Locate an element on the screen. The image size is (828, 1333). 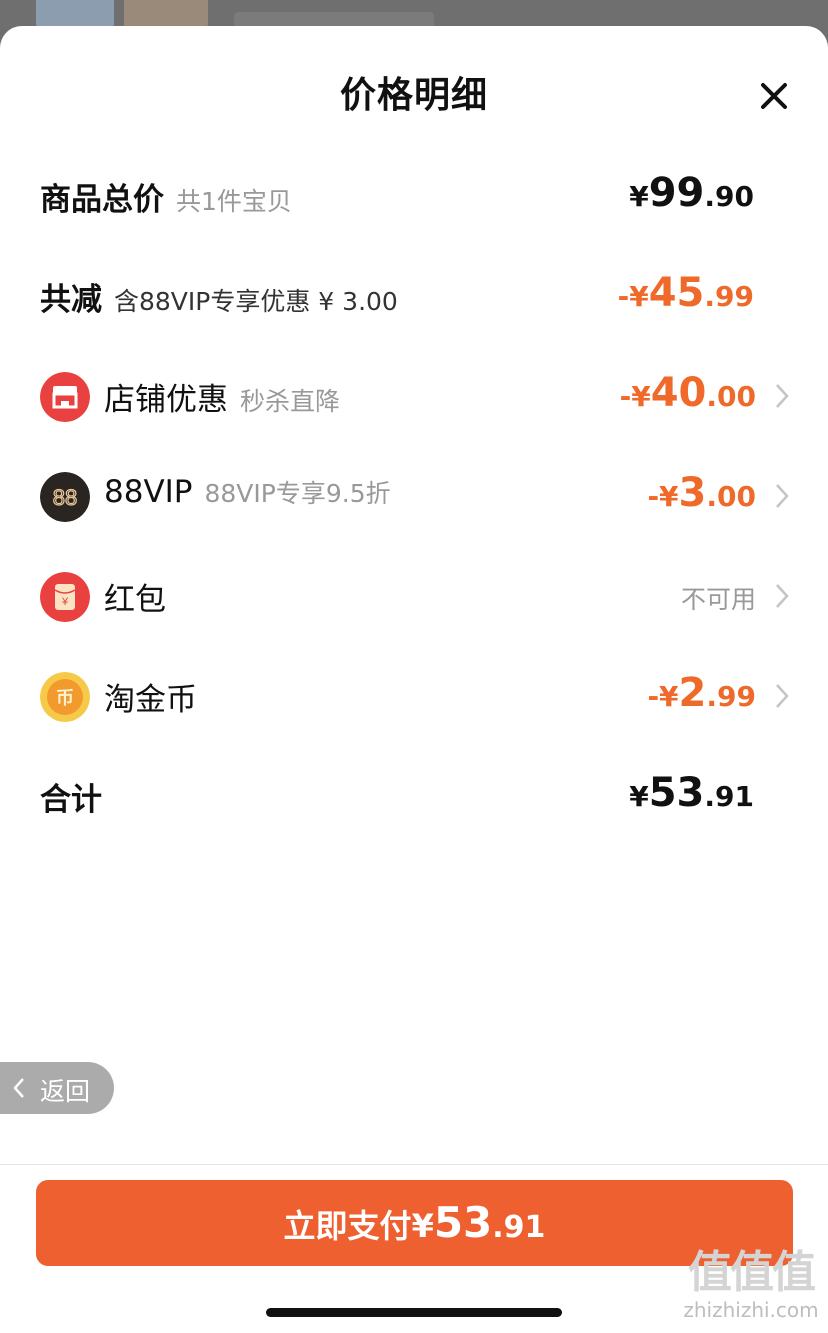
row-total-reduce: 共减 含88VIP专享优惠 ¥ 3.00 -¥45.99 is located at coordinates (414, 296).